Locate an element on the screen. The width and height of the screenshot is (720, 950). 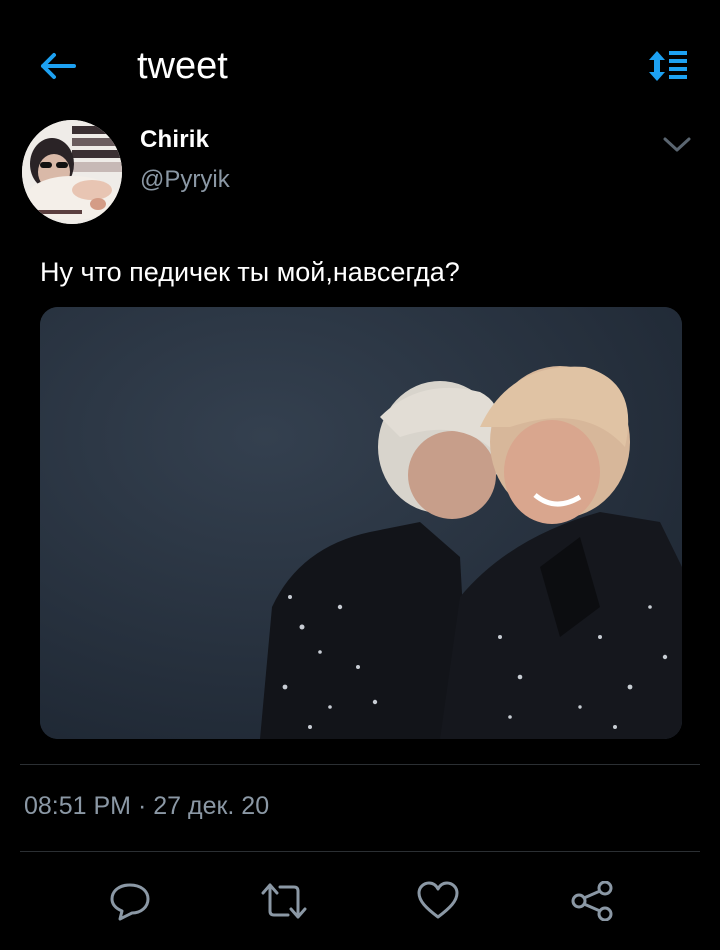
chevron-down-icon is located at coordinates (677, 144).